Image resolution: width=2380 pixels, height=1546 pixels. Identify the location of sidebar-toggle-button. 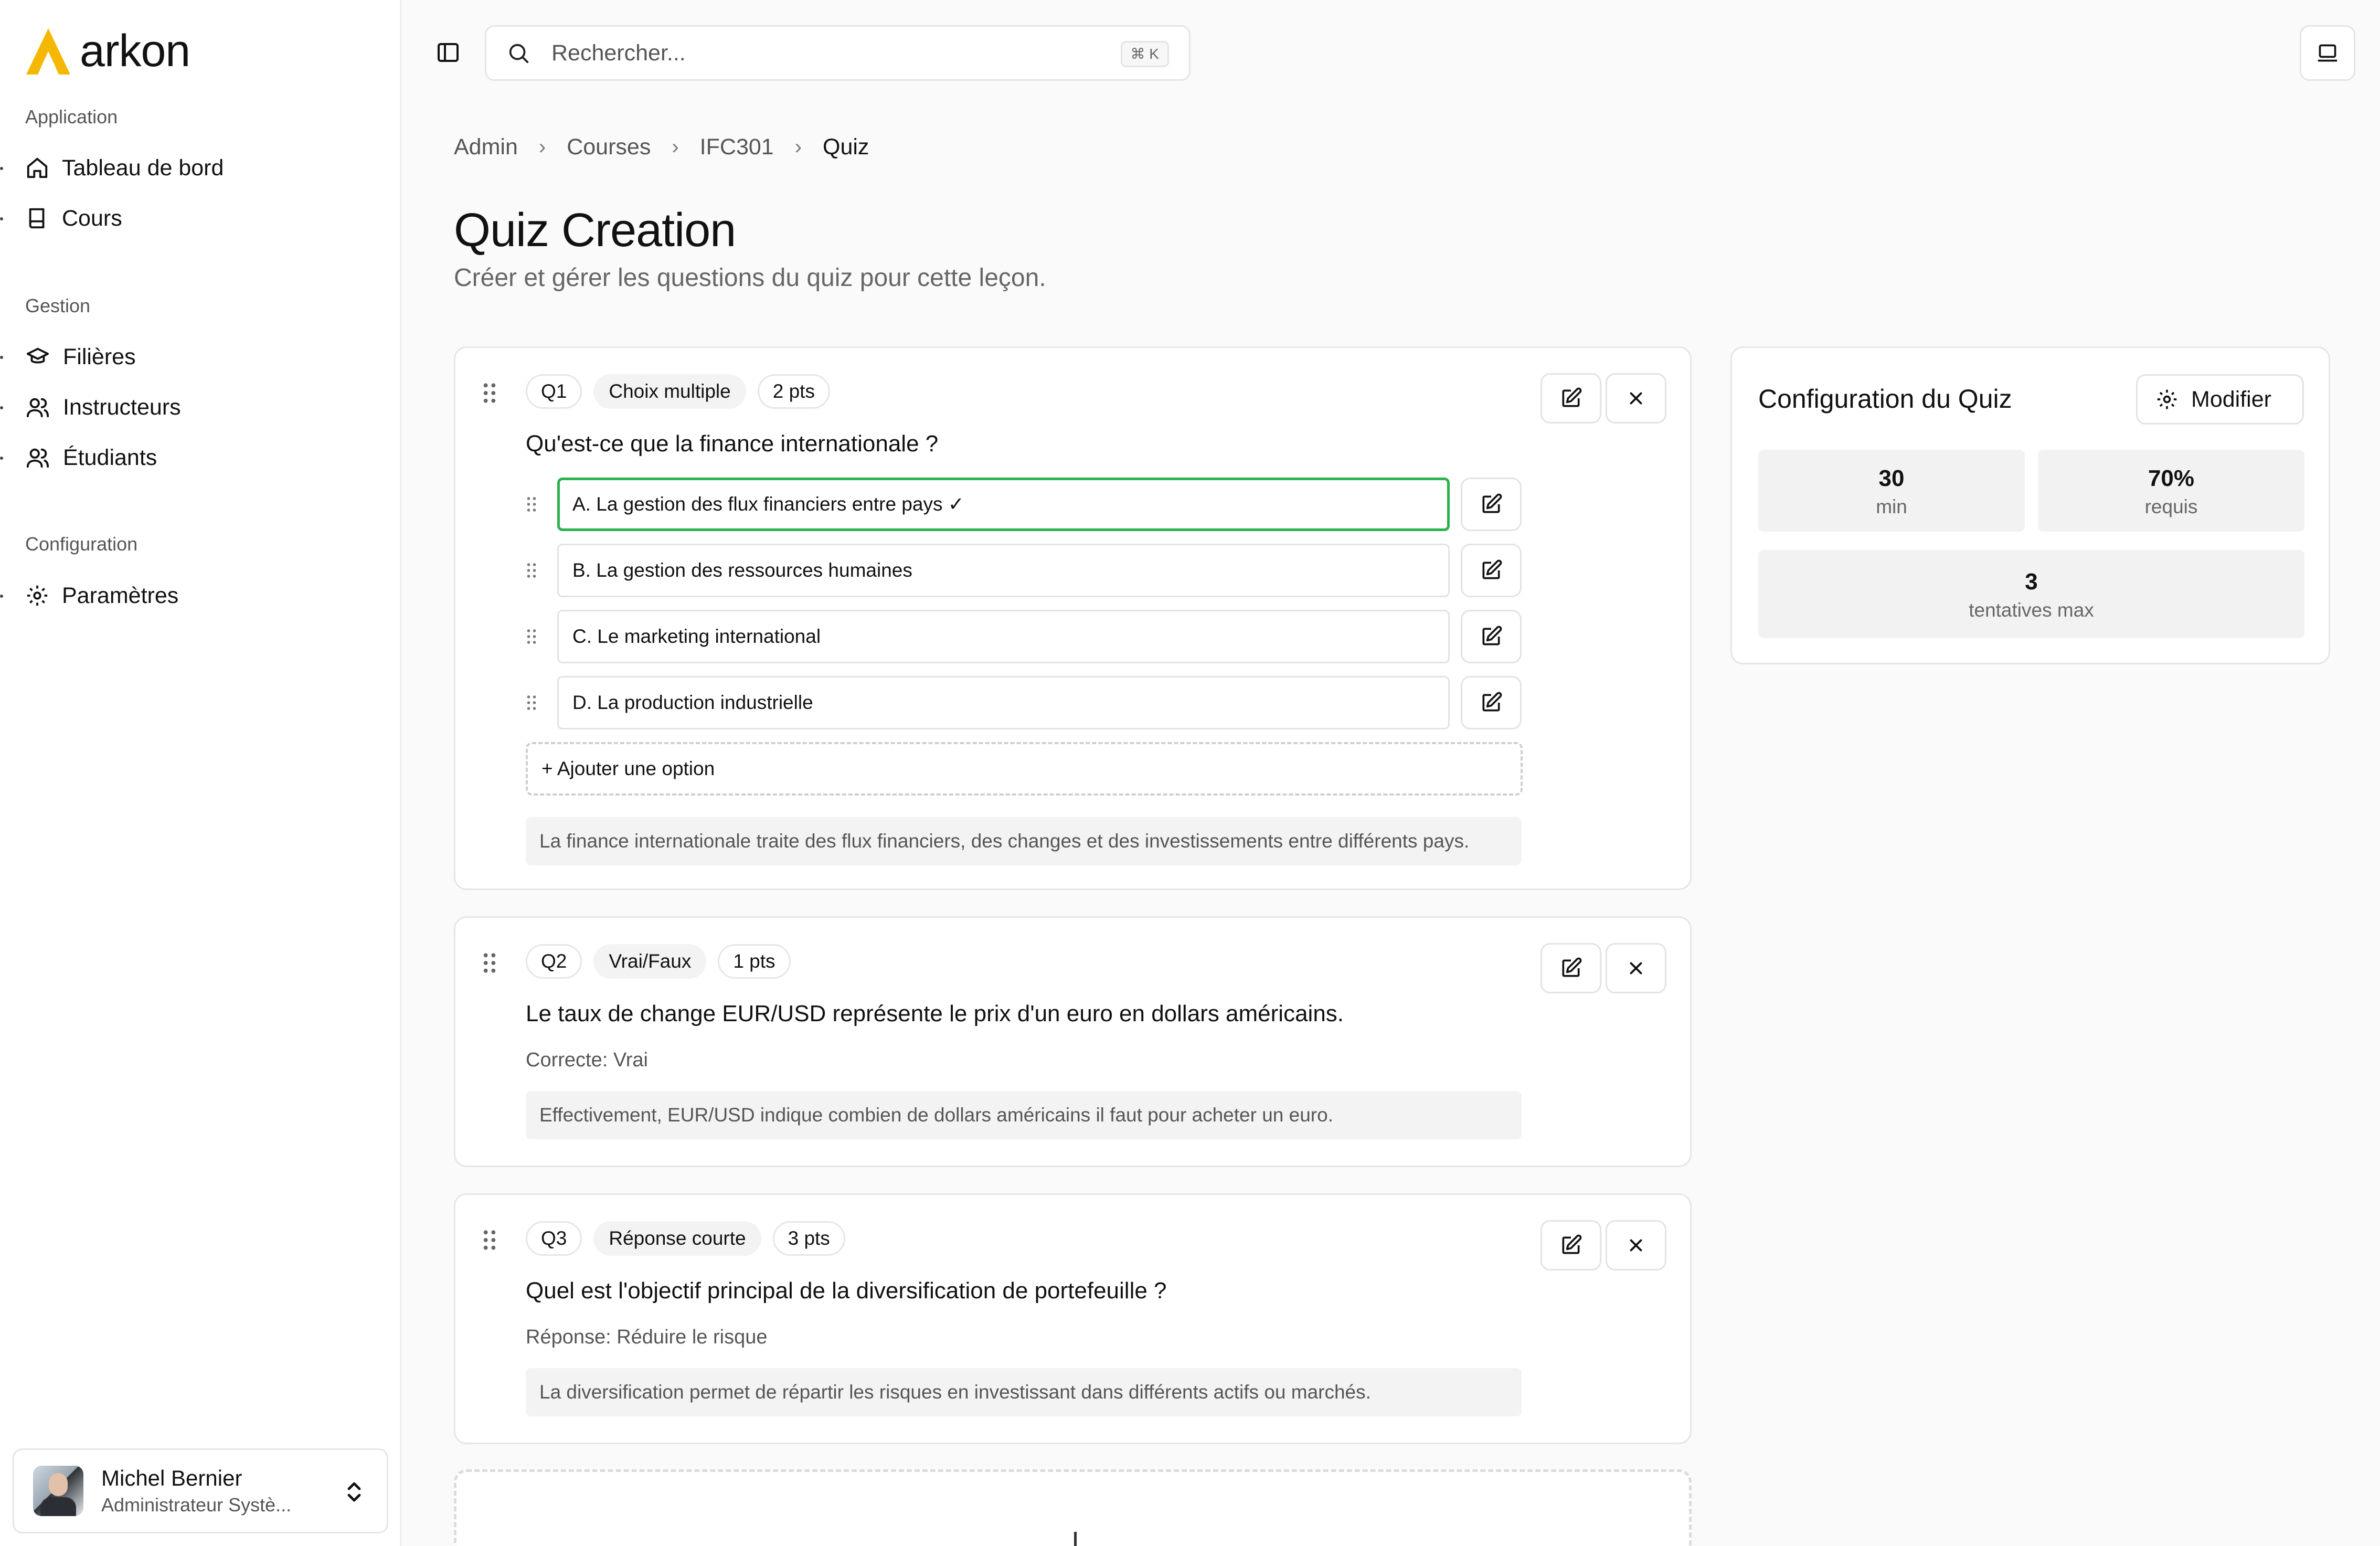
(448, 52).